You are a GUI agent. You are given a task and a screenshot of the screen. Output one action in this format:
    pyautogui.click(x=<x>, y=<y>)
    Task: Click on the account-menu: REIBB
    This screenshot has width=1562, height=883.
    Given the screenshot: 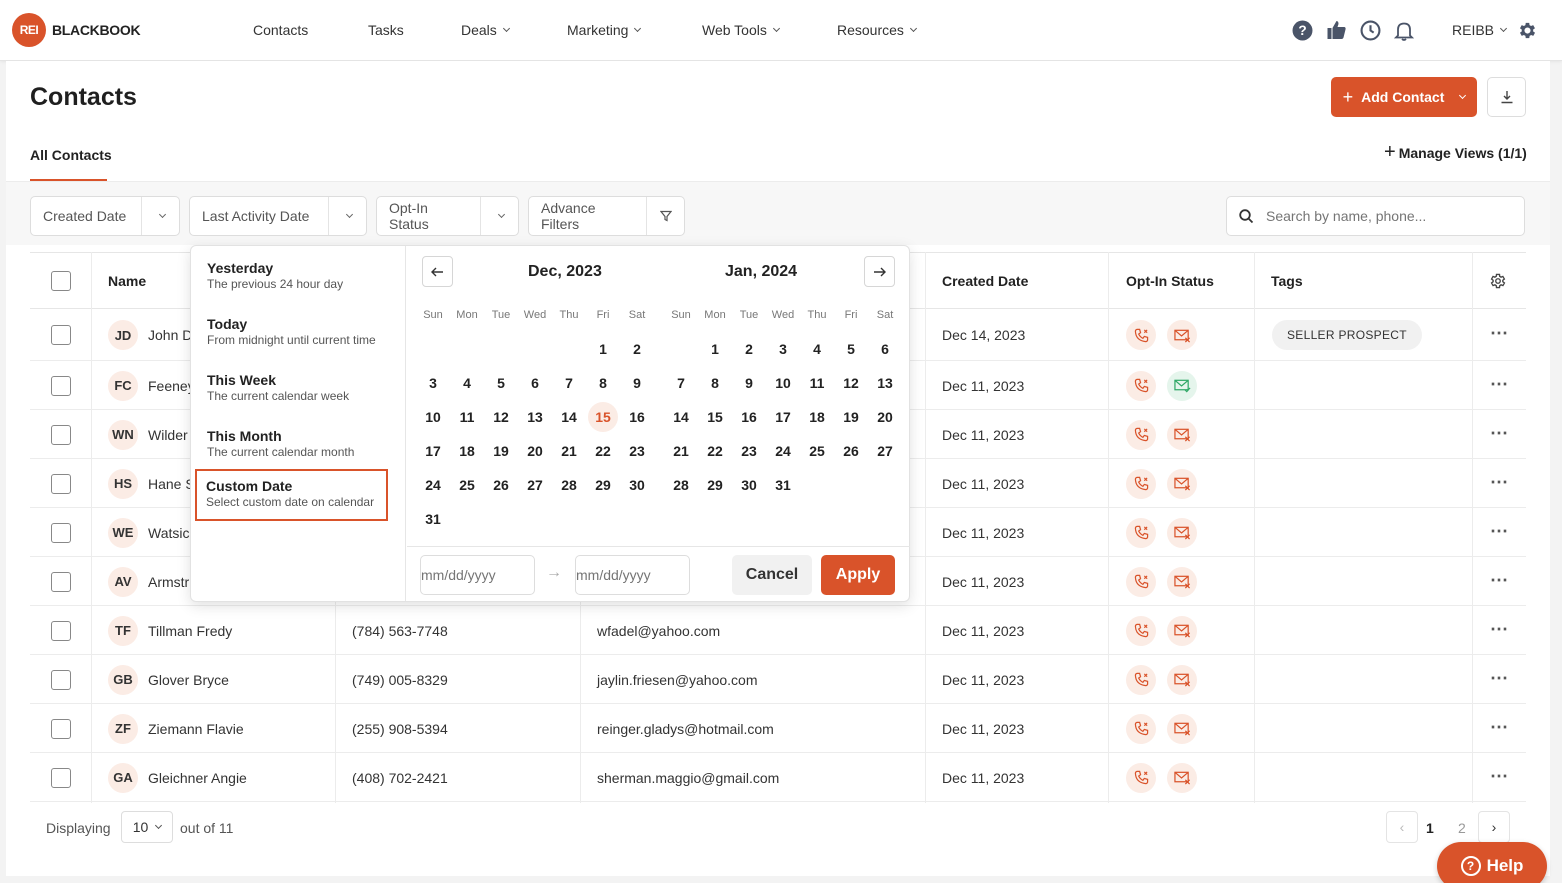 What is the action you would take?
    pyautogui.click(x=1480, y=30)
    